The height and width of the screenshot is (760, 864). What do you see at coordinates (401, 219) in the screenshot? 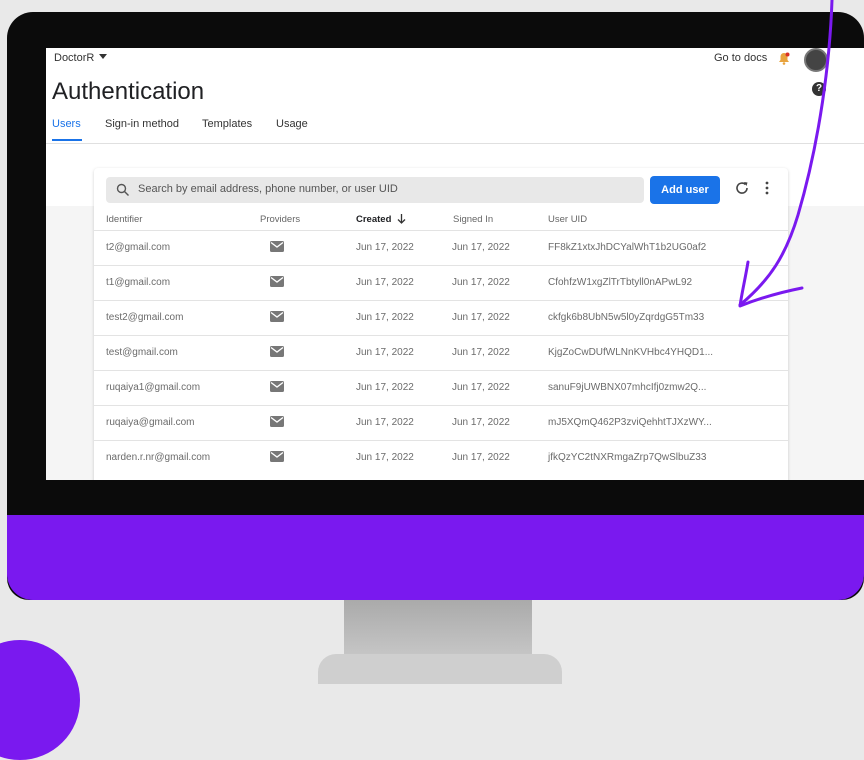
I see `sort-arrow-down-icon` at bounding box center [401, 219].